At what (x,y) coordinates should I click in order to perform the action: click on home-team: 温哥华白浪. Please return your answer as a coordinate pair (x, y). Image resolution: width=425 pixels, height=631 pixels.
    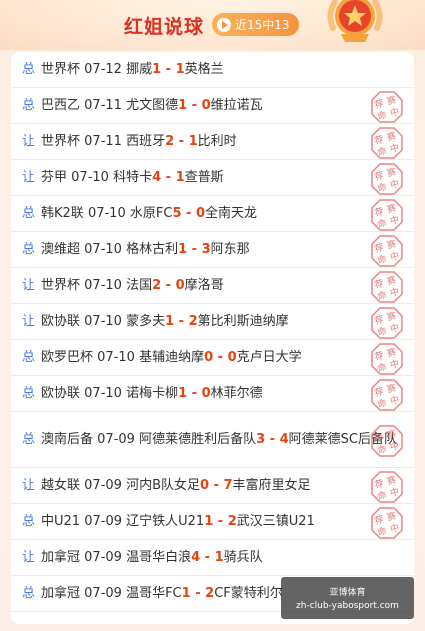
    Looking at the image, I should click on (159, 557).